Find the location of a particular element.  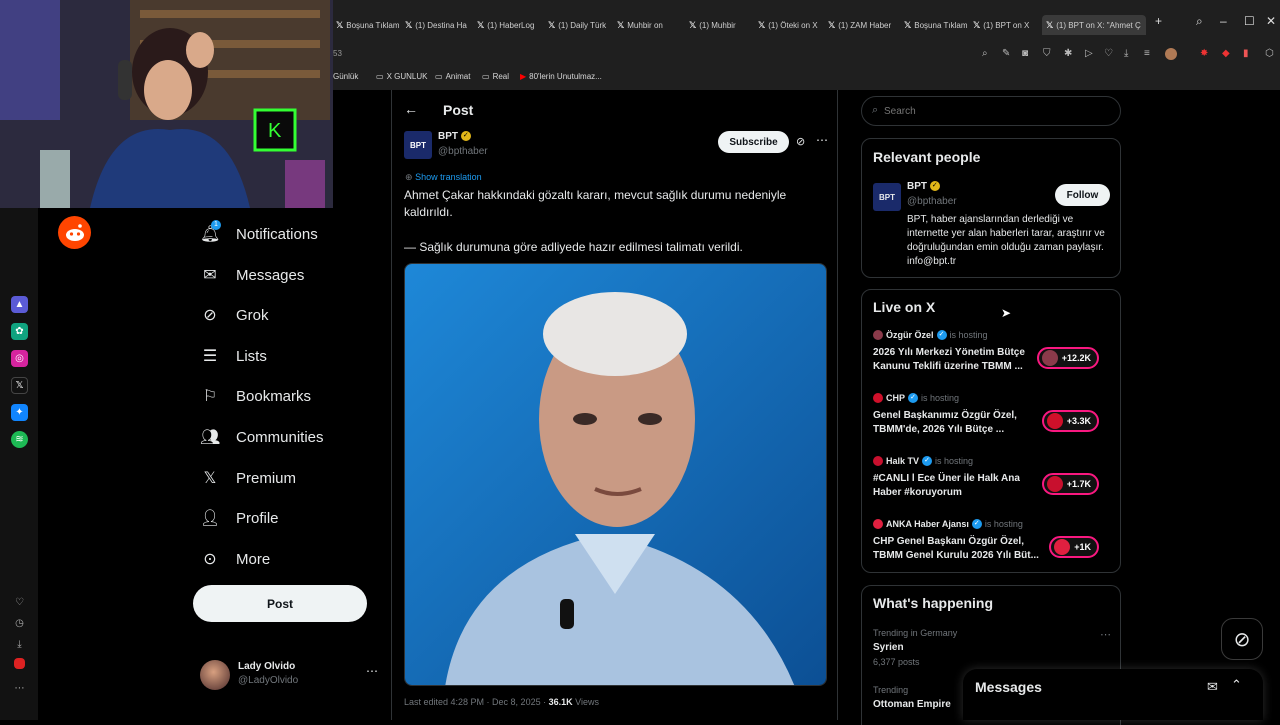

nav-premium: 𝕏 Premium is located at coordinates (248, 478).